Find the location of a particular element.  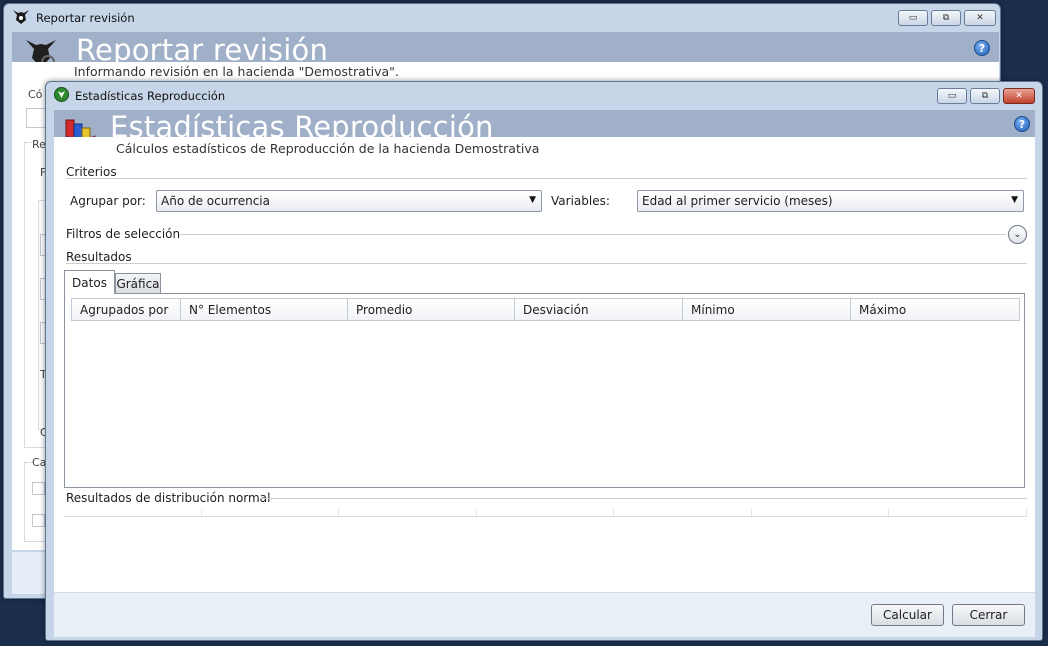

back-window-title: Reportar revisión is located at coordinates (85, 18).